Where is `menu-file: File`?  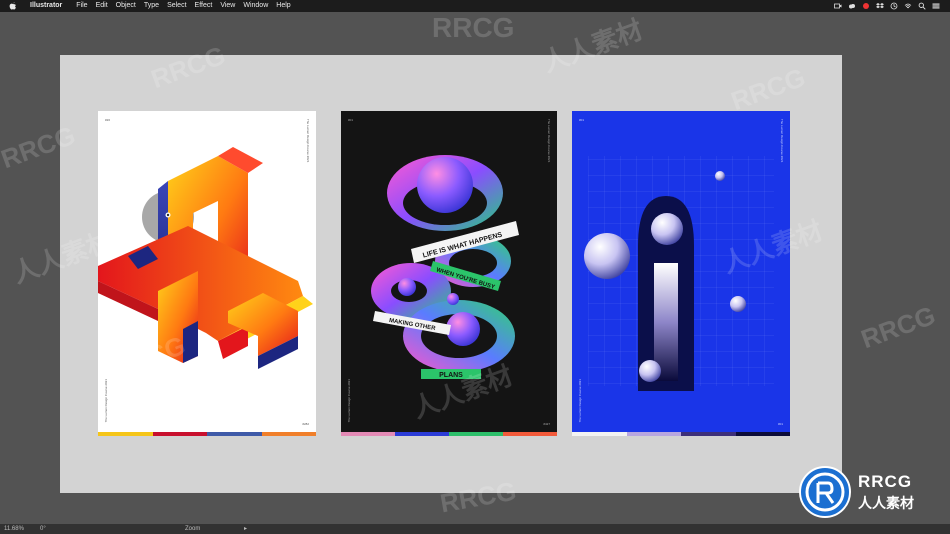
menu-file: File is located at coordinates (81, 6).